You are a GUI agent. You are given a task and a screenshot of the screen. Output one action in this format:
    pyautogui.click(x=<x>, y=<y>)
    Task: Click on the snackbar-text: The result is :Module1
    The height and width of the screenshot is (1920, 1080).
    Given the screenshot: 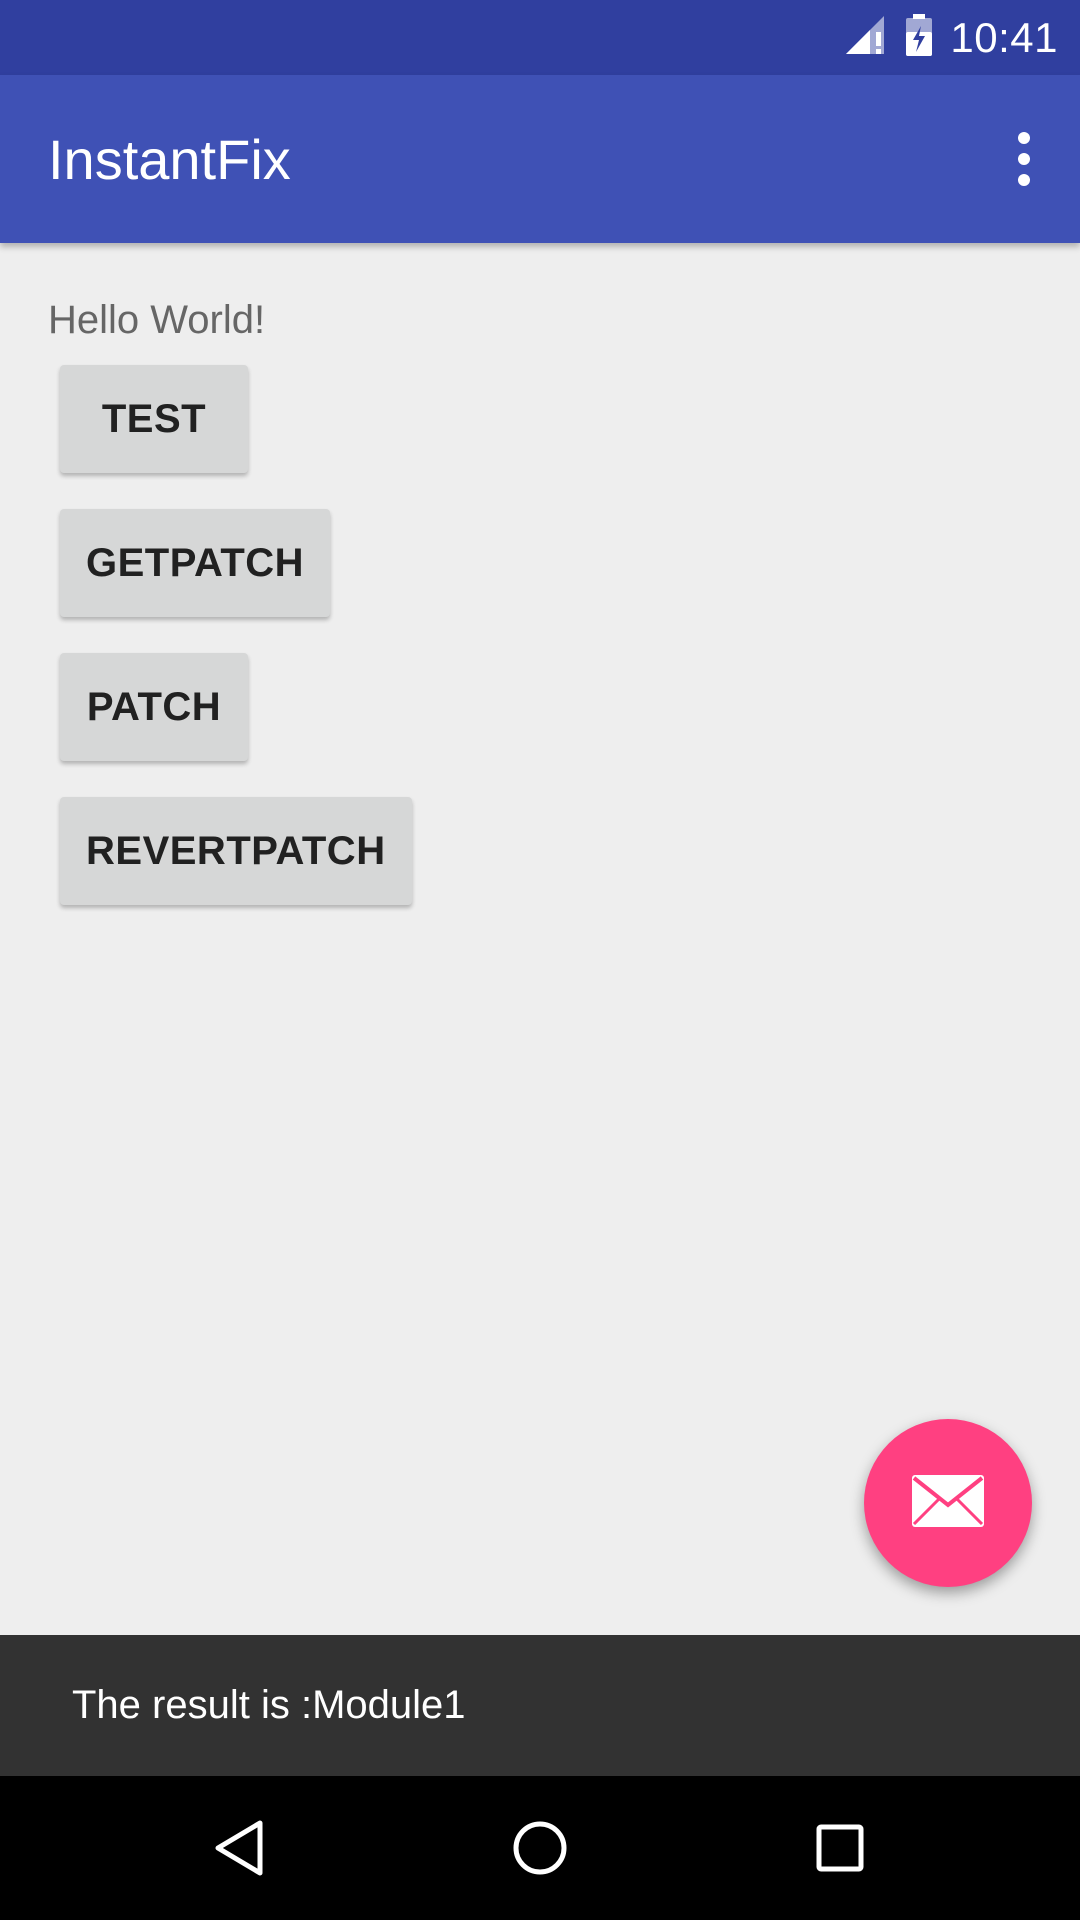 What is the action you would take?
    pyautogui.click(x=269, y=1705)
    